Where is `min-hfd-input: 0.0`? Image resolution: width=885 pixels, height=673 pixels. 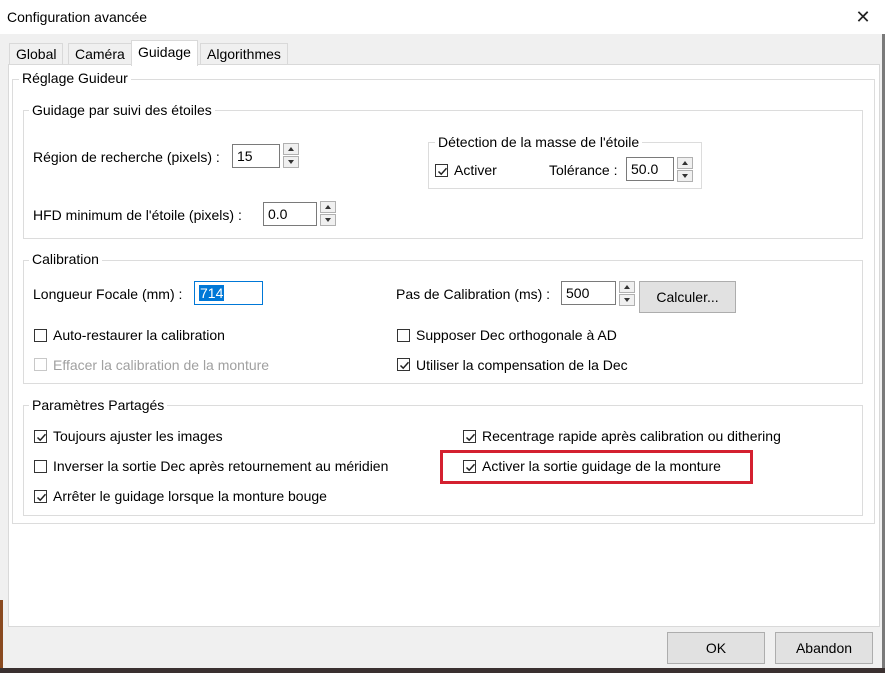
min-hfd-input: 0.0 is located at coordinates (290, 214).